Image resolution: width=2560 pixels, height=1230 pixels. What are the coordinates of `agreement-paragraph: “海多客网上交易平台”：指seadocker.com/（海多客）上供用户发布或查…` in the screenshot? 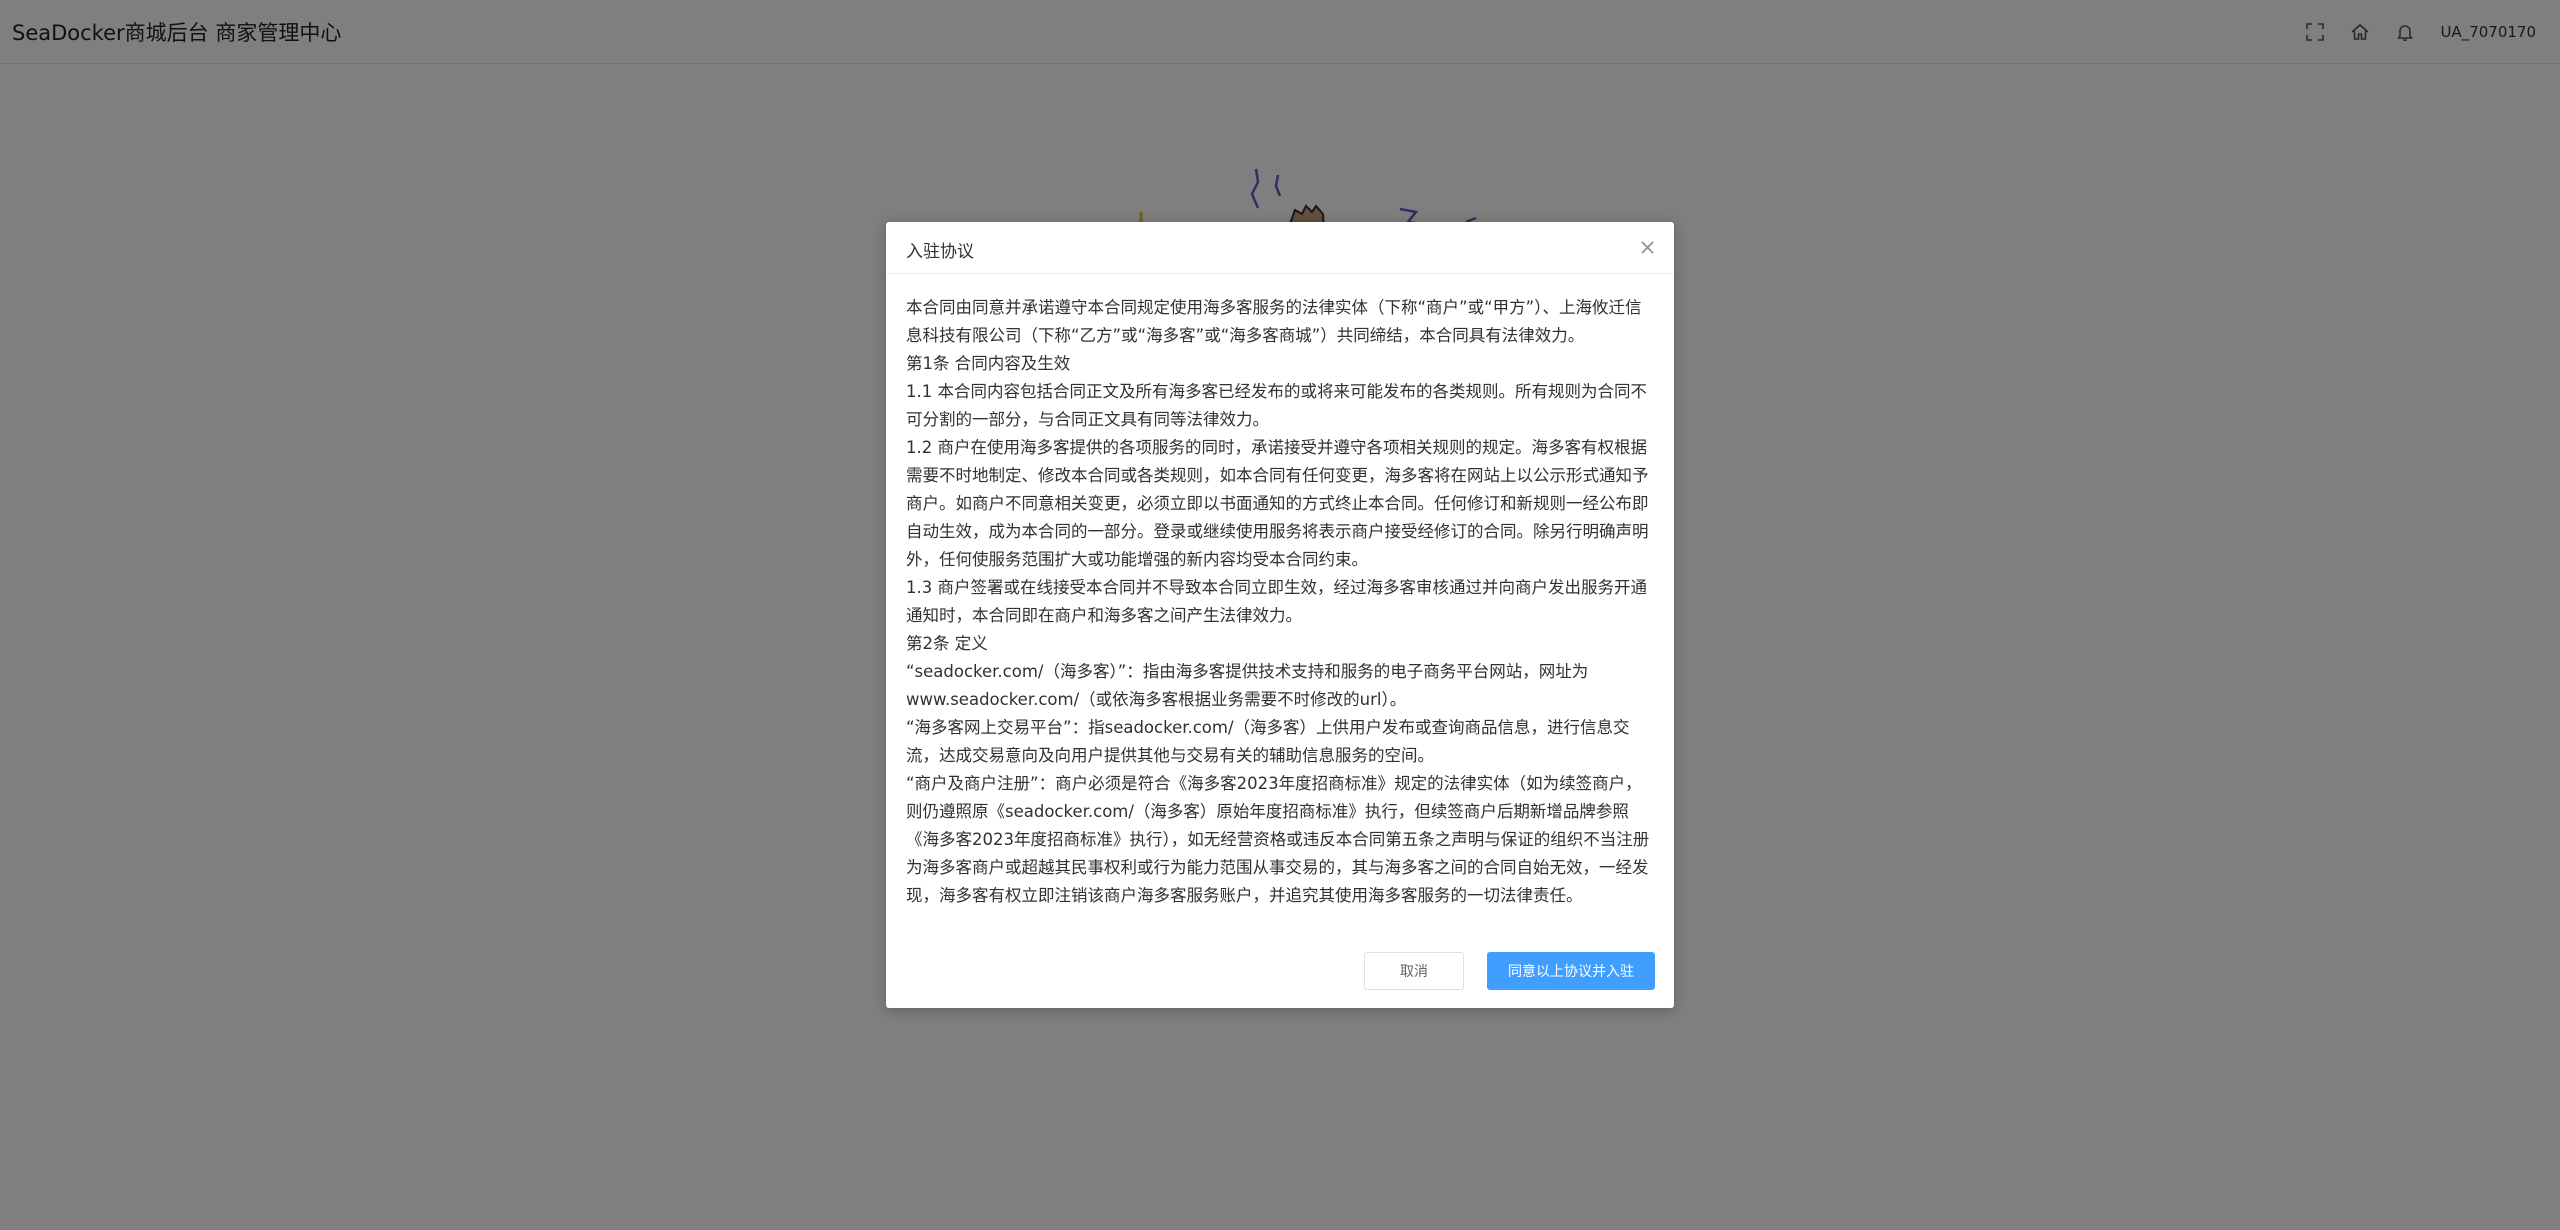 It's located at (1268, 741).